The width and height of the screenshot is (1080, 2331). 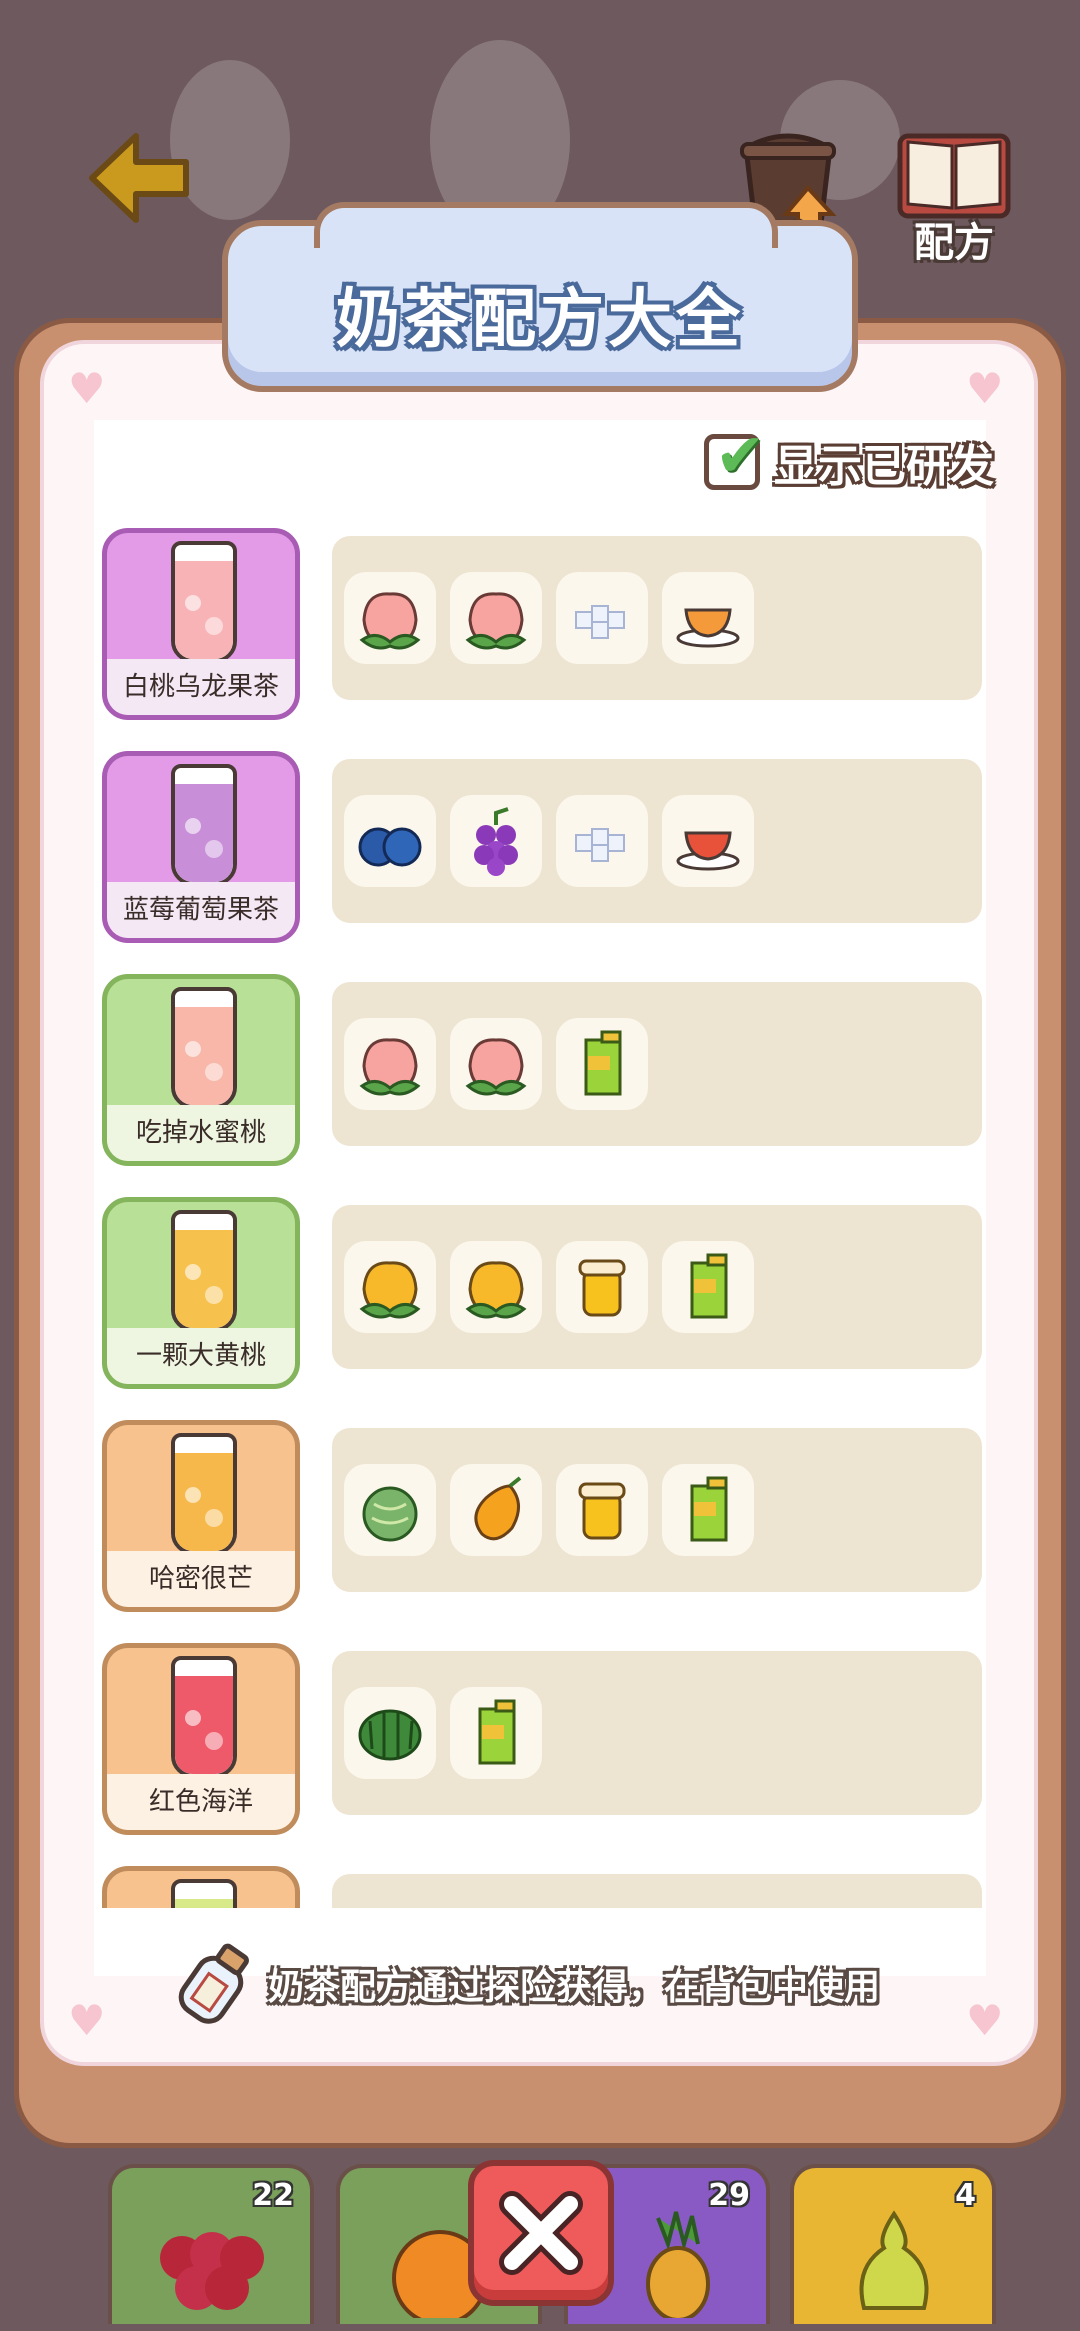 What do you see at coordinates (201, 1356) in the screenshot?
I see `drink-name: 一颗大黄桃` at bounding box center [201, 1356].